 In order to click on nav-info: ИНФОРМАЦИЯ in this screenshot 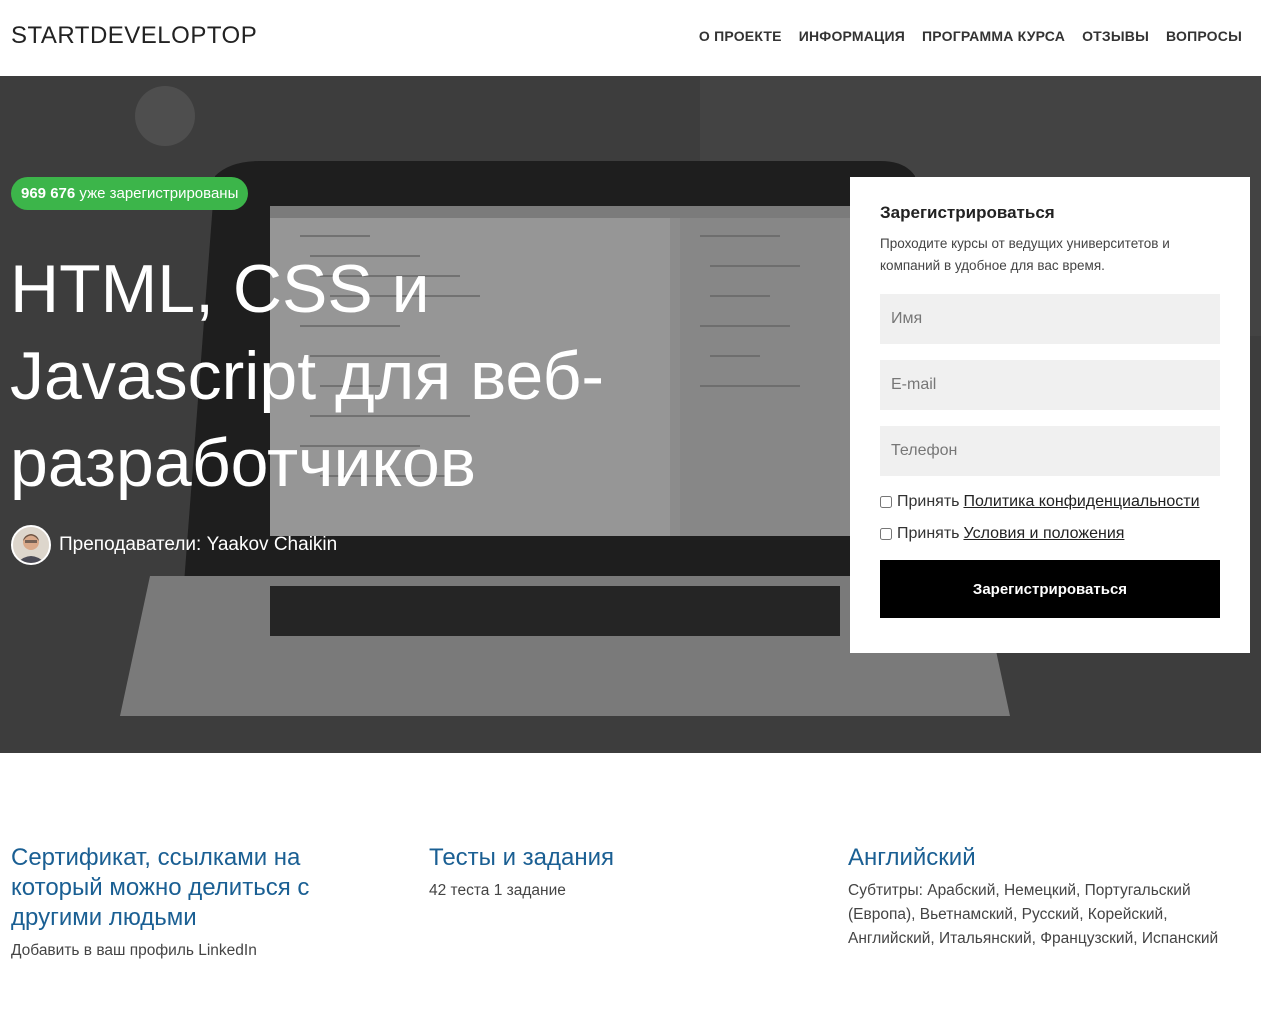, I will do `click(852, 36)`.